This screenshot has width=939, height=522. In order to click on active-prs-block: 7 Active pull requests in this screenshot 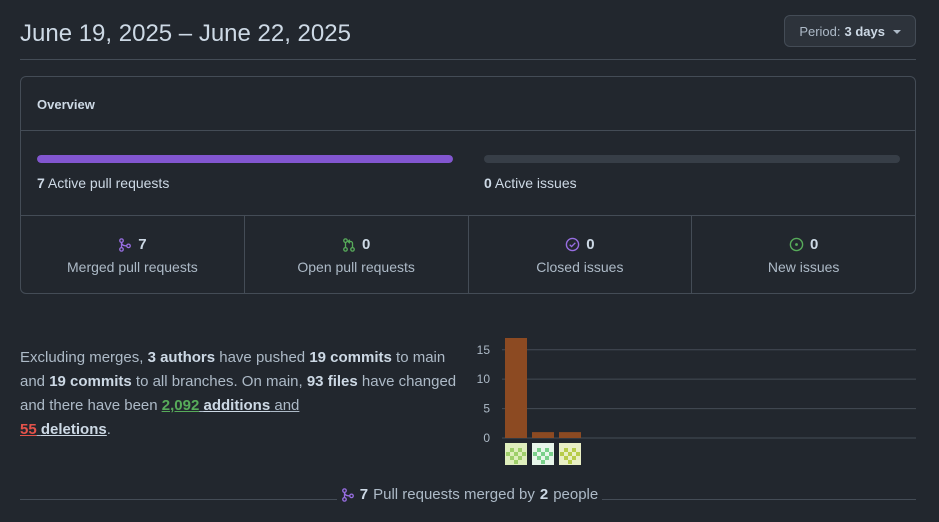, I will do `click(245, 173)`.